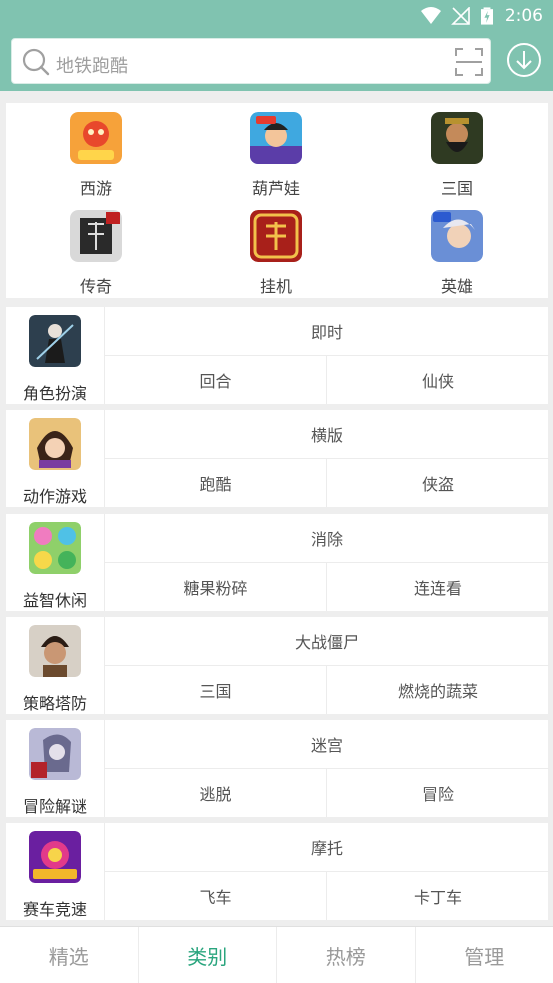 The height and width of the screenshot is (983, 553). I want to click on category-puzzle-casual: 益智休闲 消除 糖果粉碎 连连看, so click(277, 562).